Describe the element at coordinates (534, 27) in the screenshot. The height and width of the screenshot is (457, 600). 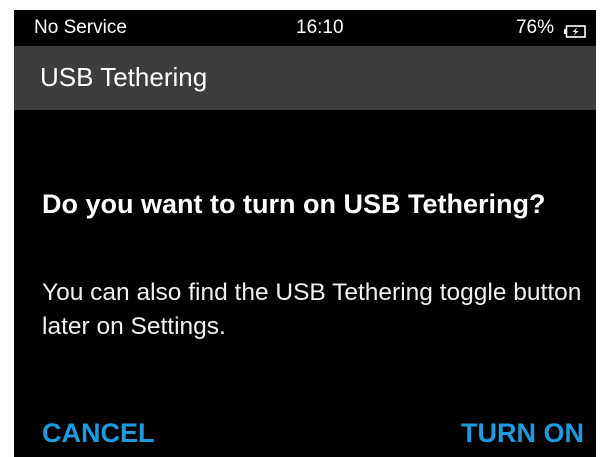
I see `battery-percentage: 76%` at that location.